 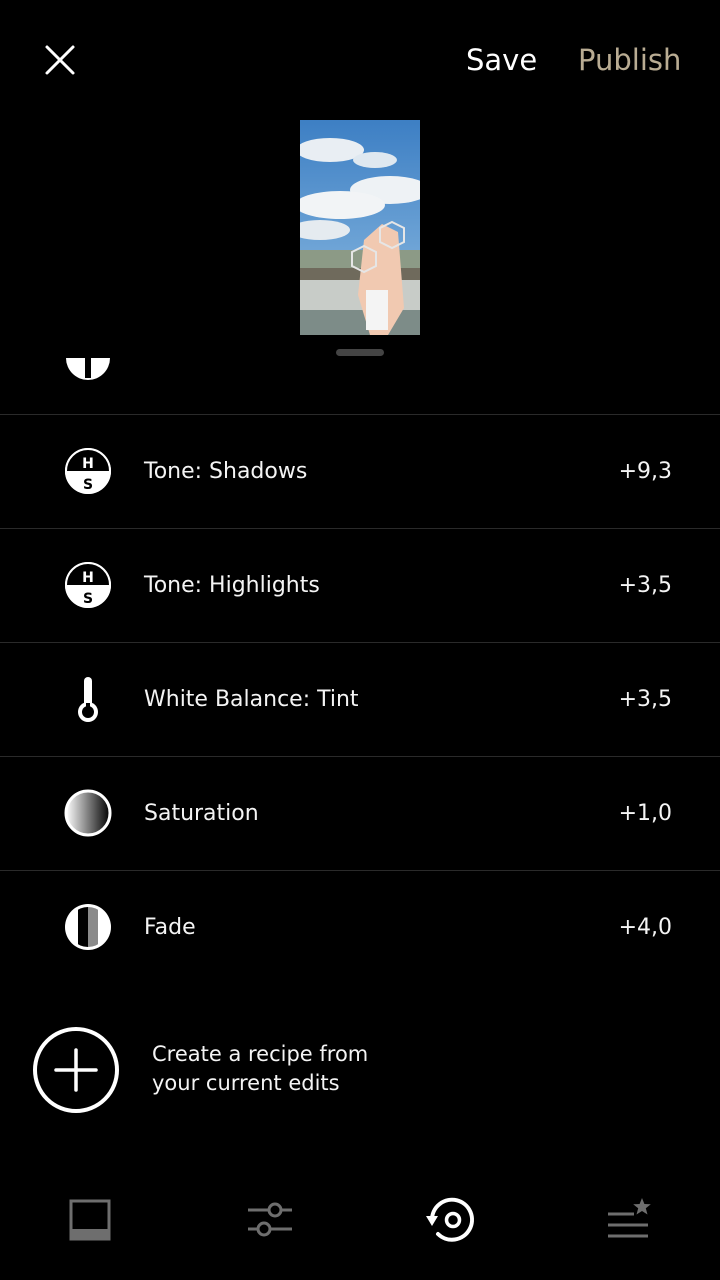 I want to click on create-recipe-button, so click(x=76, y=1070).